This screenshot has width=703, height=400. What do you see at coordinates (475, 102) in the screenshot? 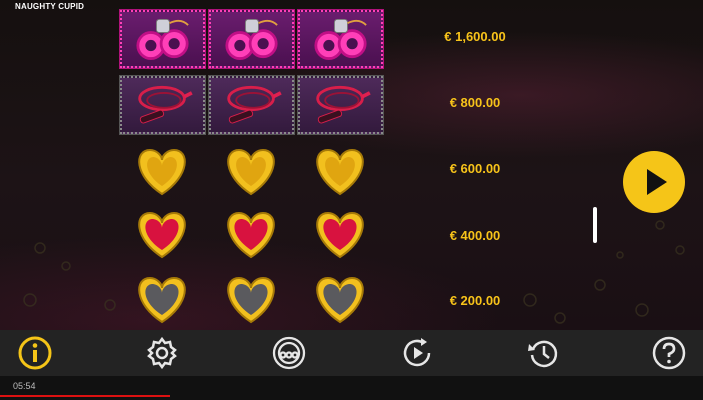
I see `prize-whip: € 800.00` at bounding box center [475, 102].